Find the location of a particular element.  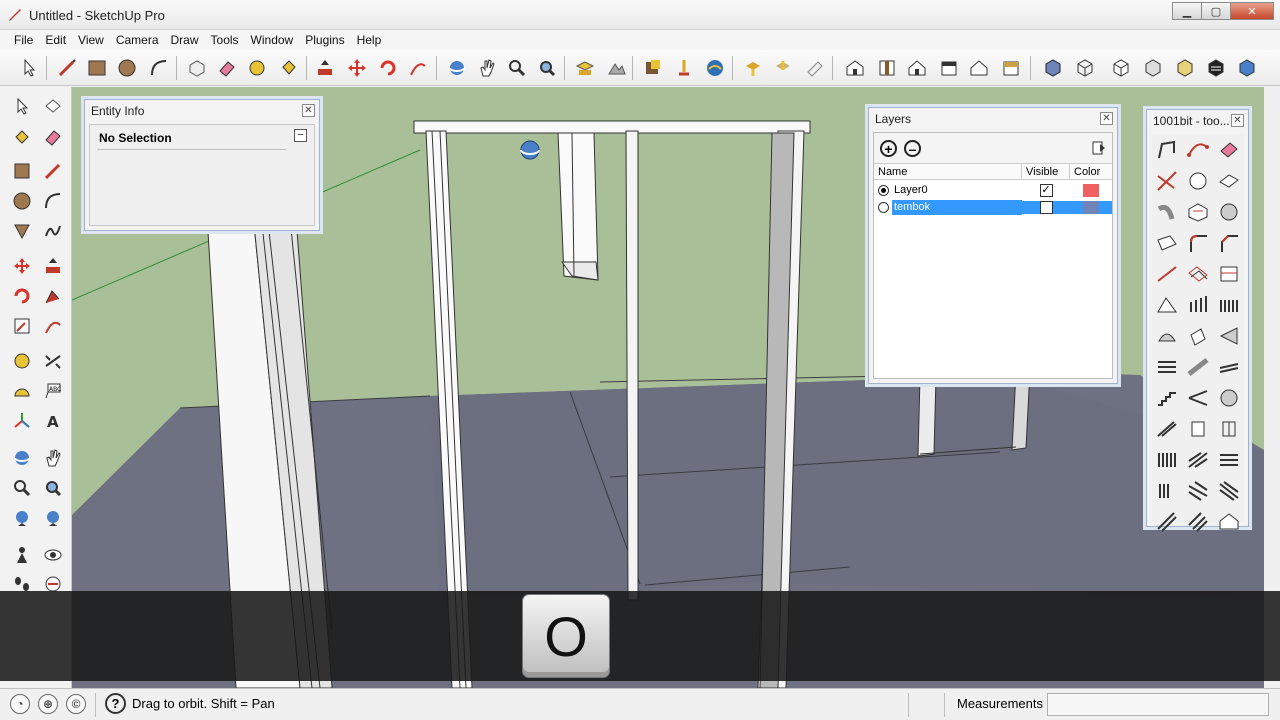

zoom-icon is located at coordinates (22, 488).